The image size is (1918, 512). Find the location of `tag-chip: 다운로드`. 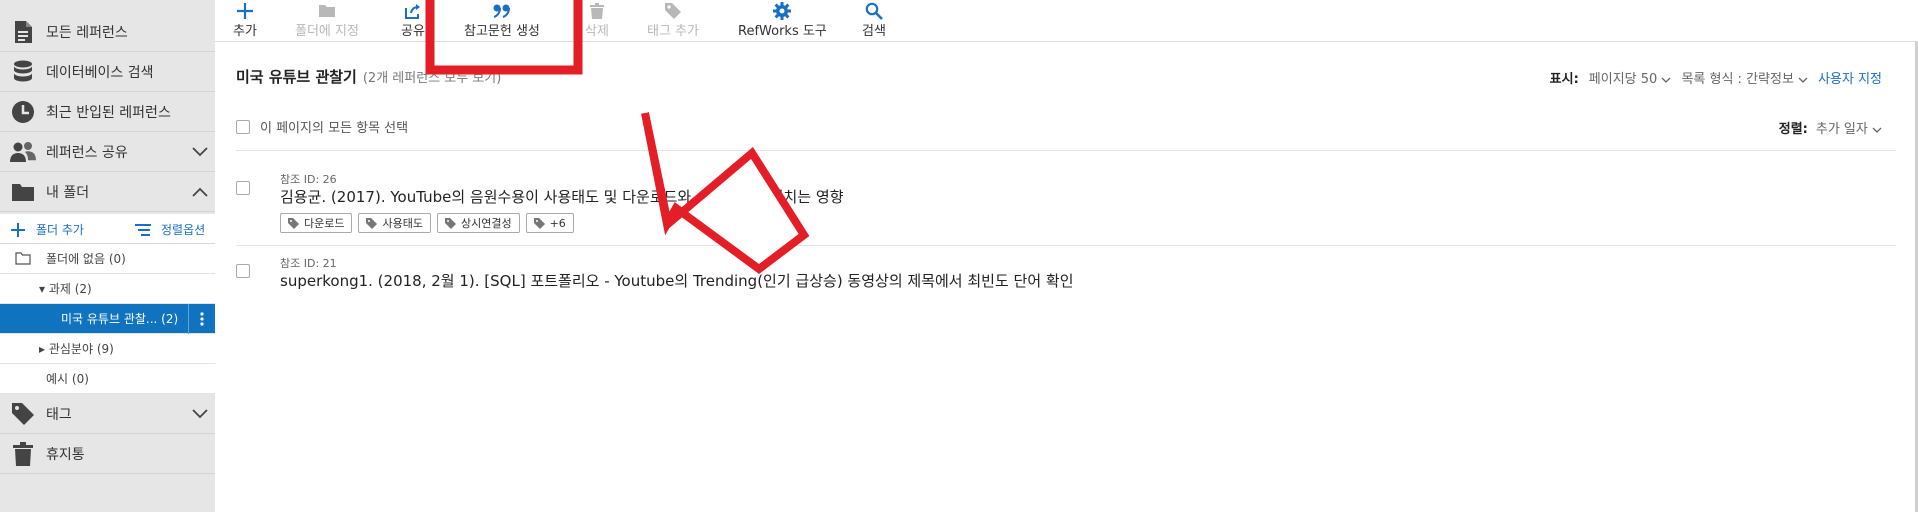

tag-chip: 다운로드 is located at coordinates (316, 223).